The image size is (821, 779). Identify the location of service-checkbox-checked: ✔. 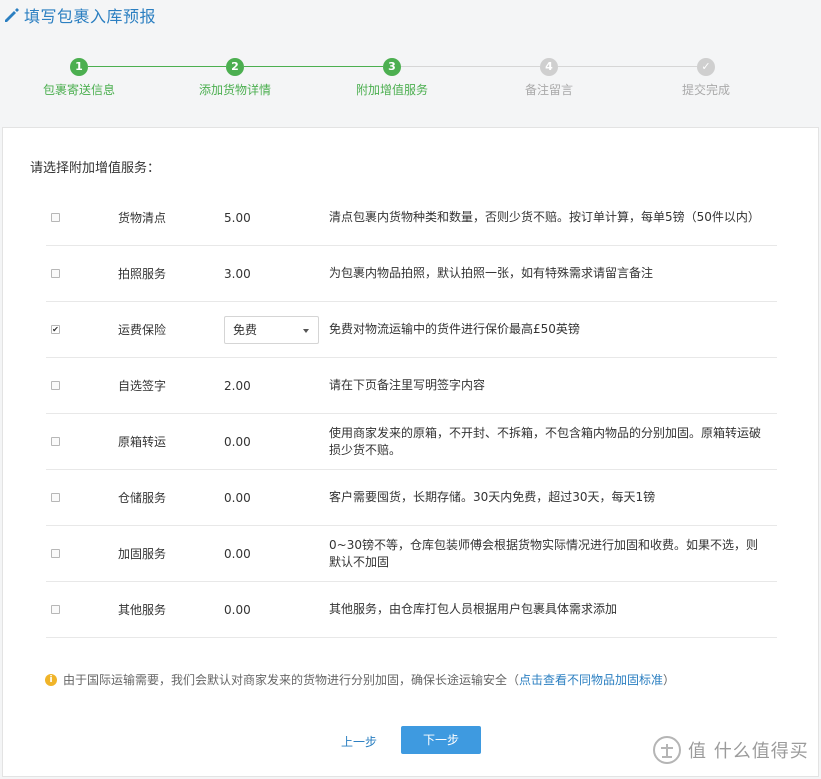
(55, 329).